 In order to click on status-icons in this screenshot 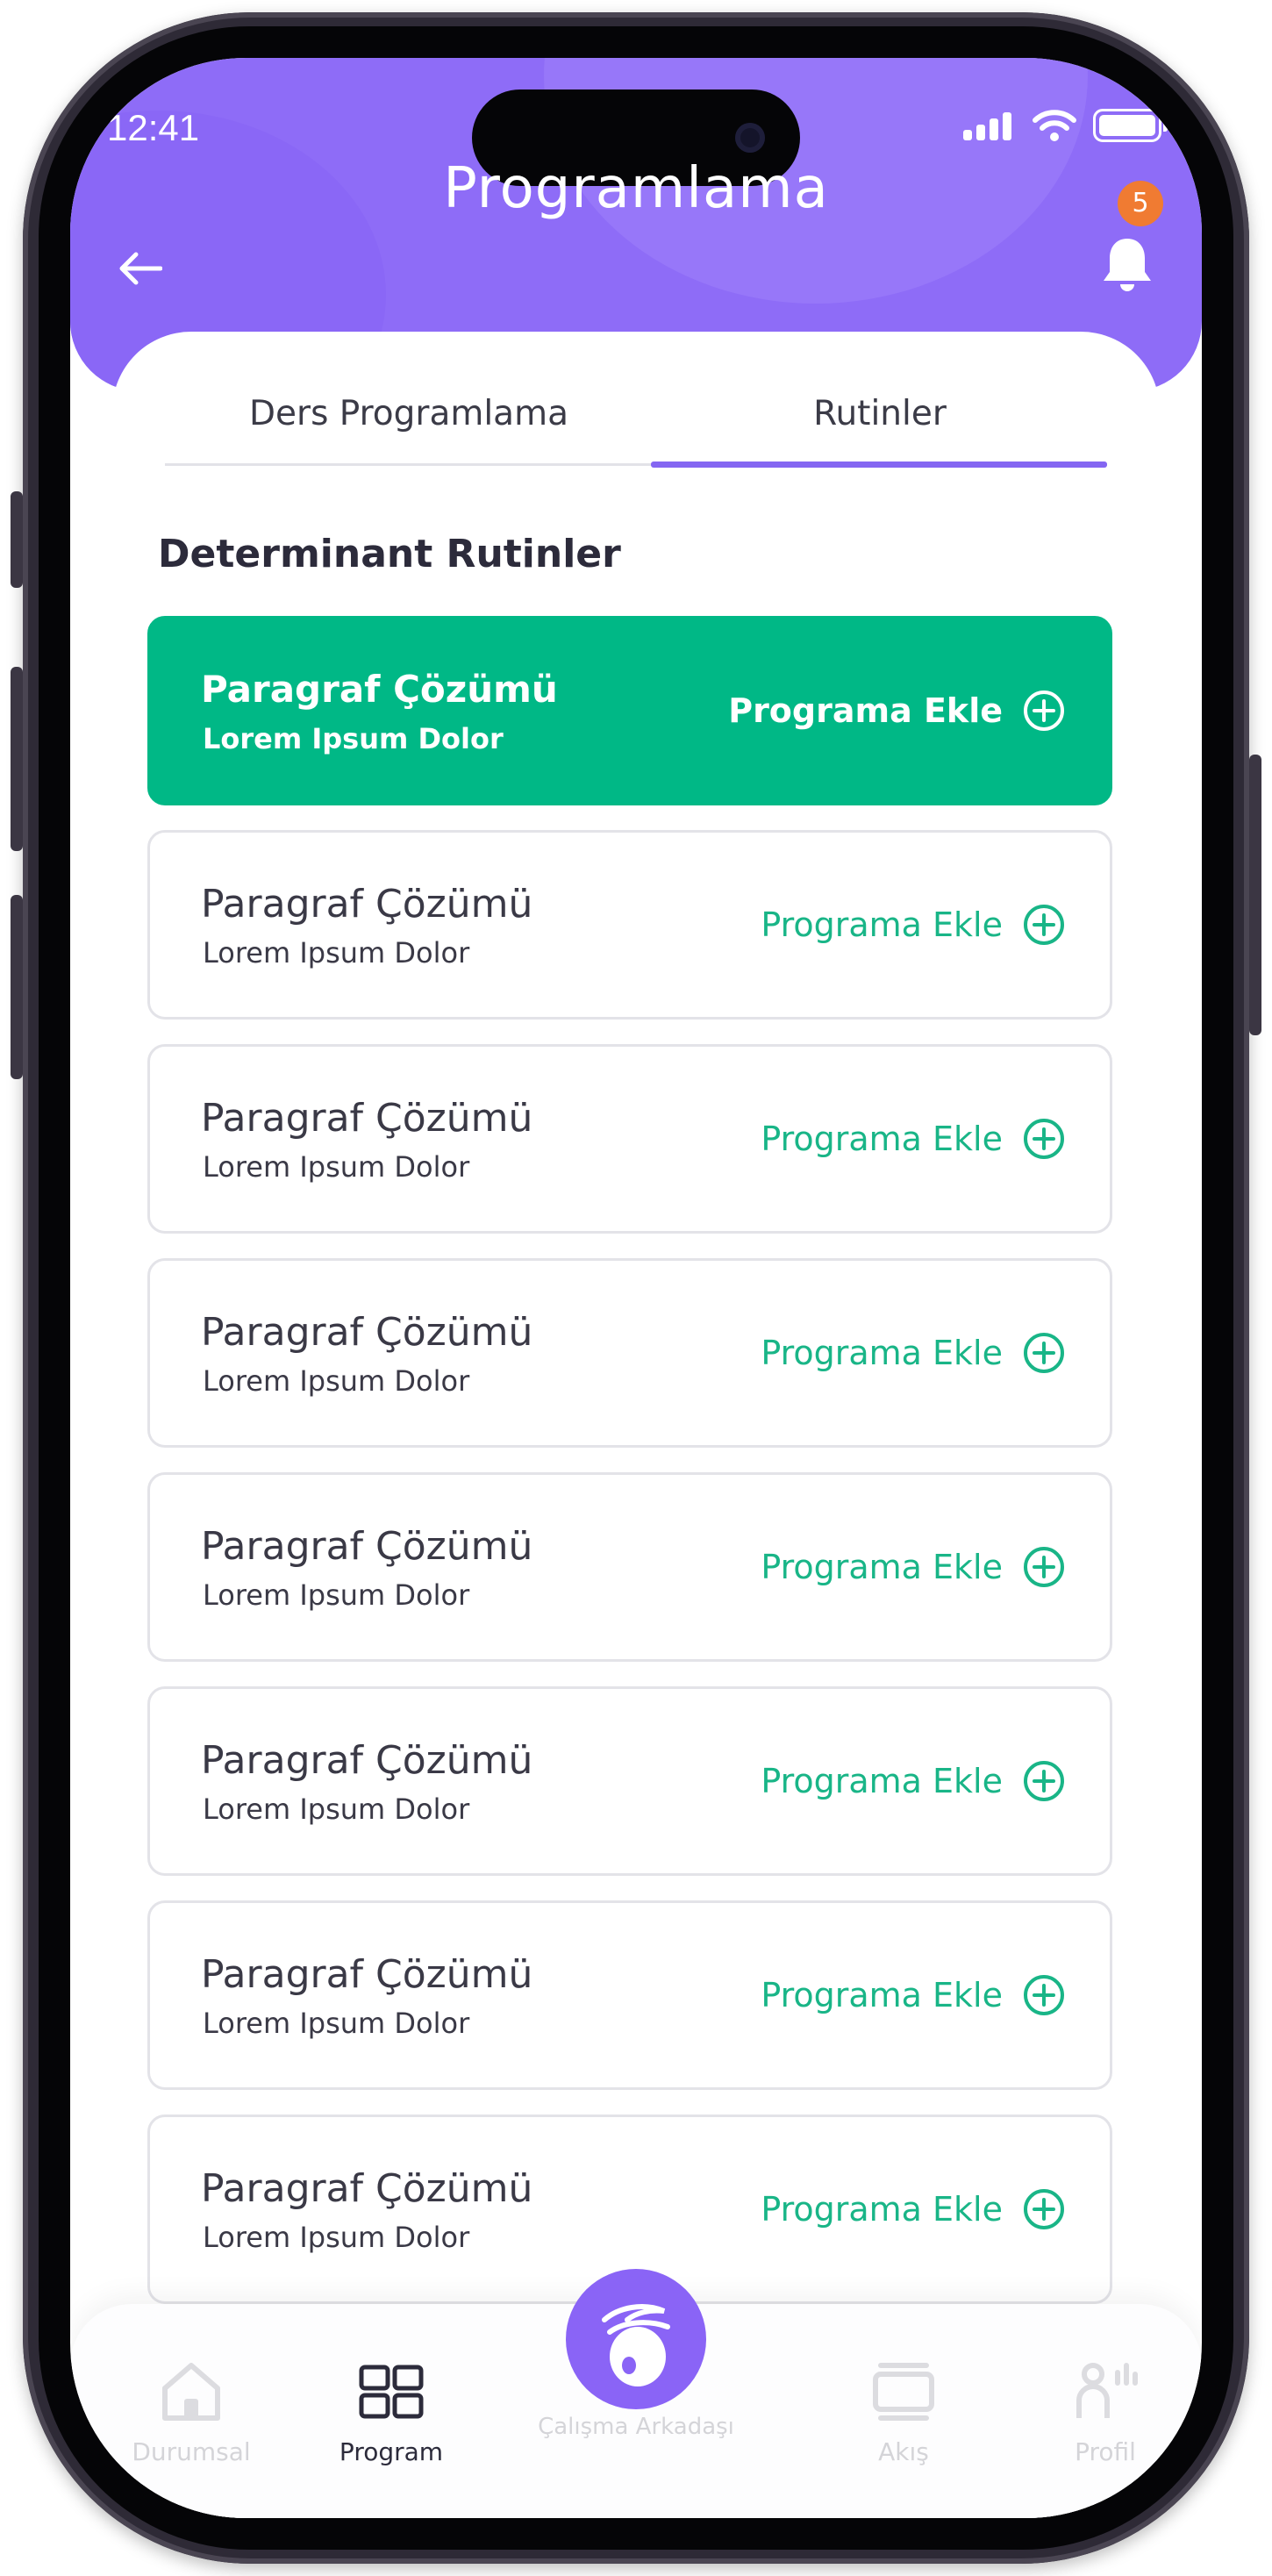, I will do `click(1065, 125)`.